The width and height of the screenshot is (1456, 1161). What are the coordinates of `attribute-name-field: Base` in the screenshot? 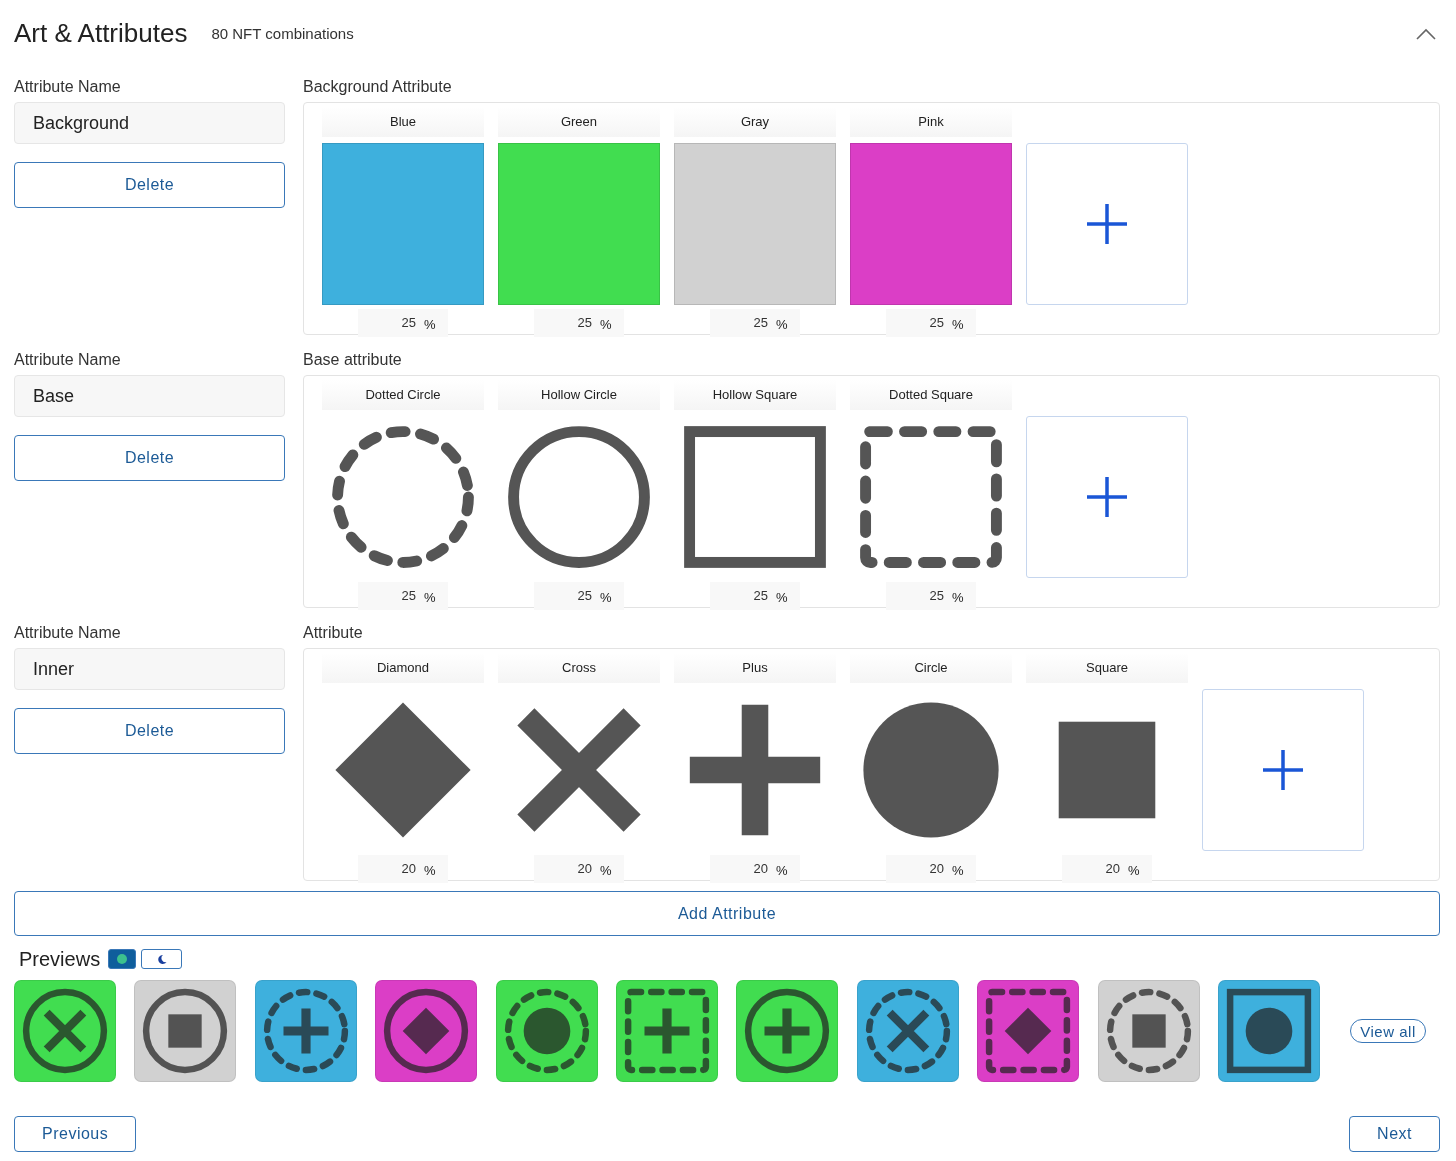 It's located at (149, 396).